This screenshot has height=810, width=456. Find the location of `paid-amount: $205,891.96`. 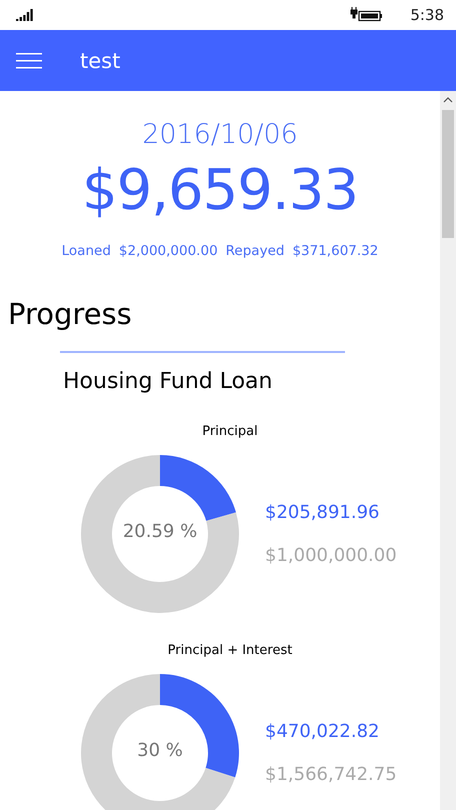

paid-amount: $205,891.96 is located at coordinates (323, 512).